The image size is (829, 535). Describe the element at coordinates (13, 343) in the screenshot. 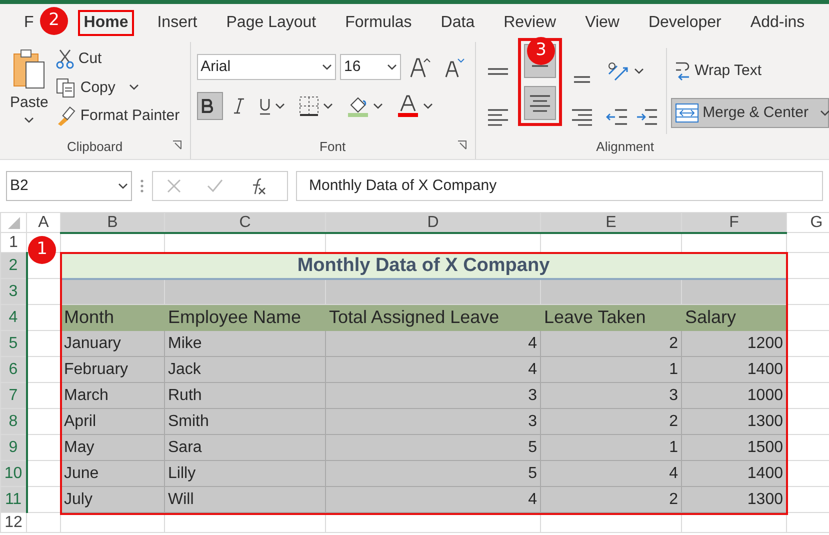

I see `row-header: 5` at that location.